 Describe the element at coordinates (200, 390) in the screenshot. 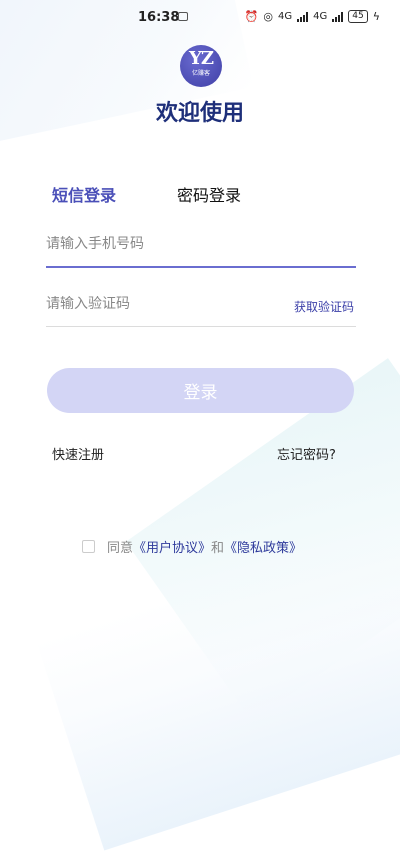

I see `login-button: 登录` at that location.